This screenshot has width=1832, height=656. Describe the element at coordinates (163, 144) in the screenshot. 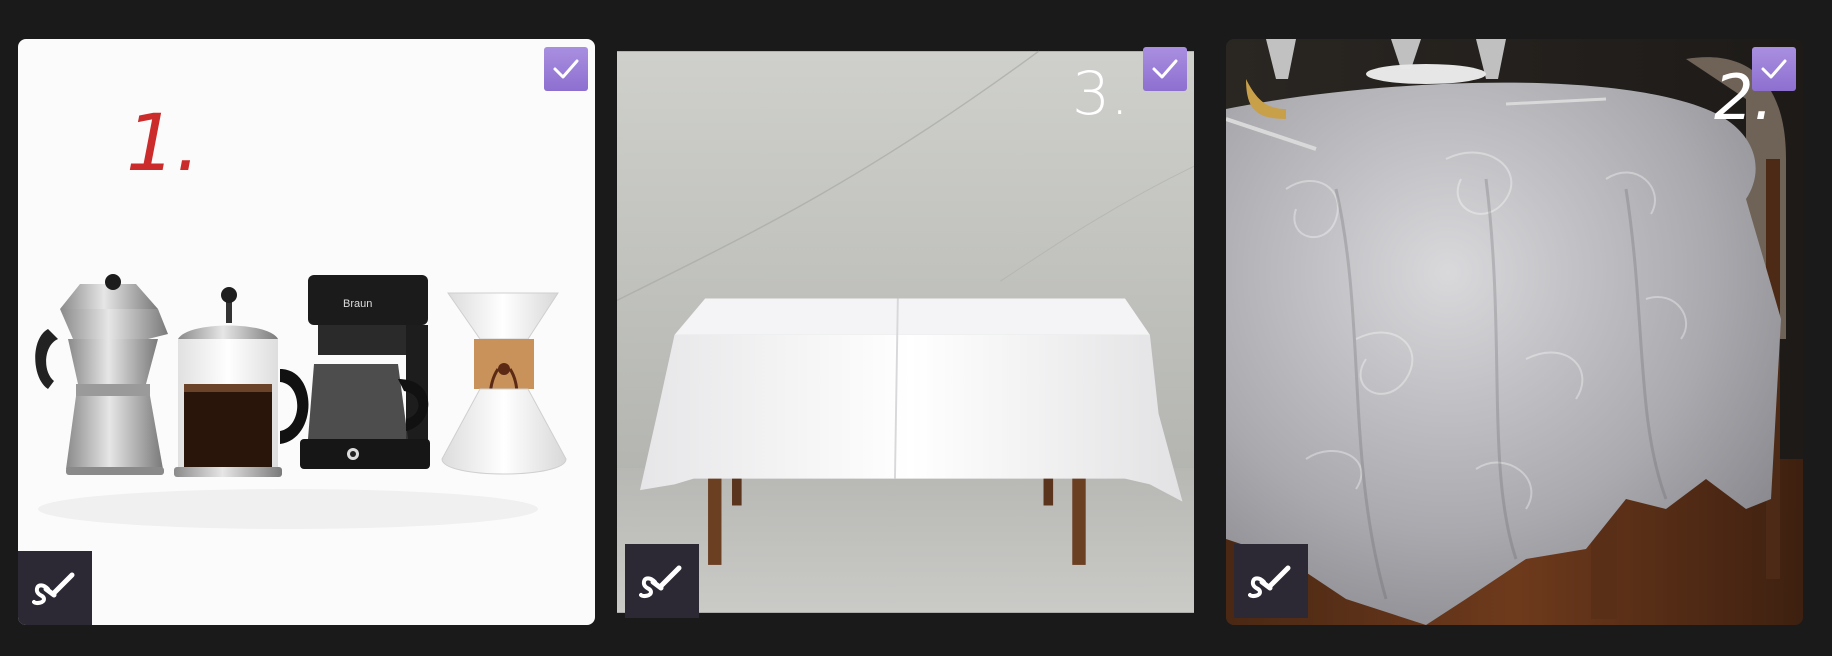

I see `tile-number-label: 1.` at that location.